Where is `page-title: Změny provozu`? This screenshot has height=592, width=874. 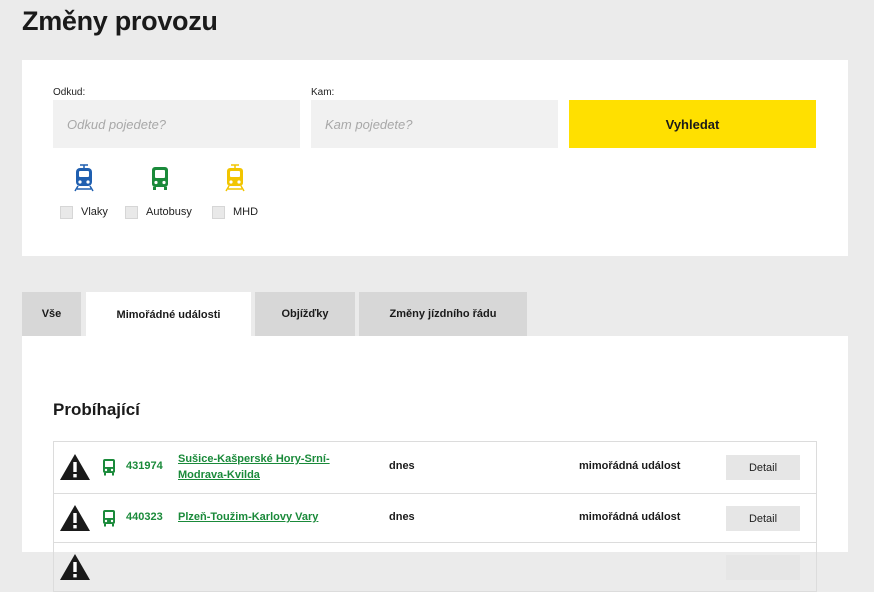 page-title: Změny provozu is located at coordinates (120, 21).